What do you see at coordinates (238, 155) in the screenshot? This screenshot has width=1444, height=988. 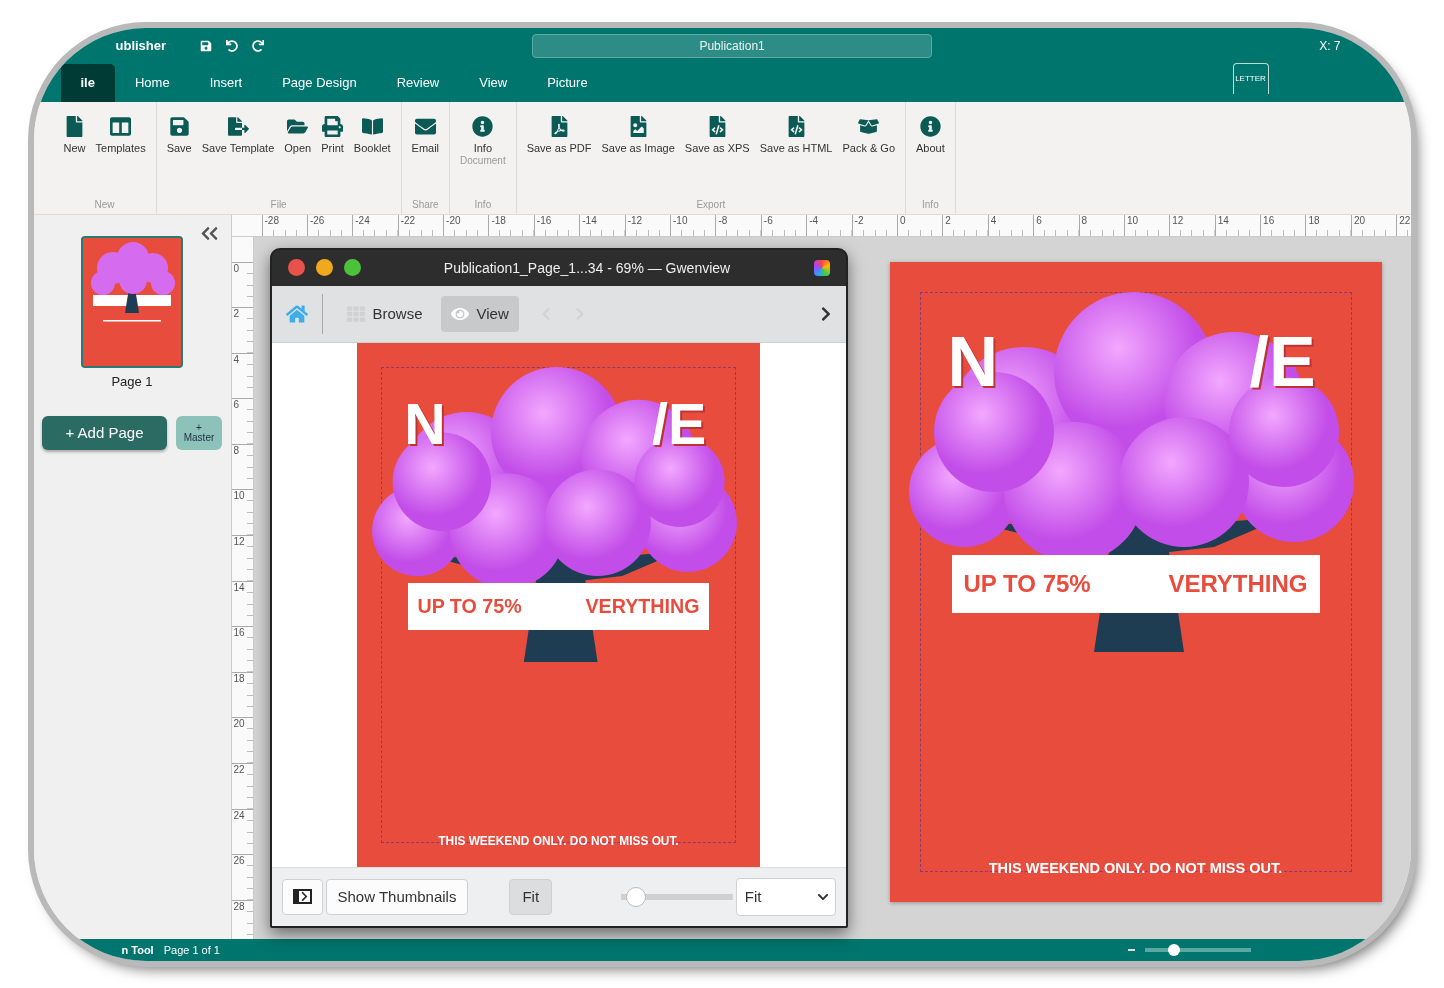 I see `ribbon-button: Save Template` at bounding box center [238, 155].